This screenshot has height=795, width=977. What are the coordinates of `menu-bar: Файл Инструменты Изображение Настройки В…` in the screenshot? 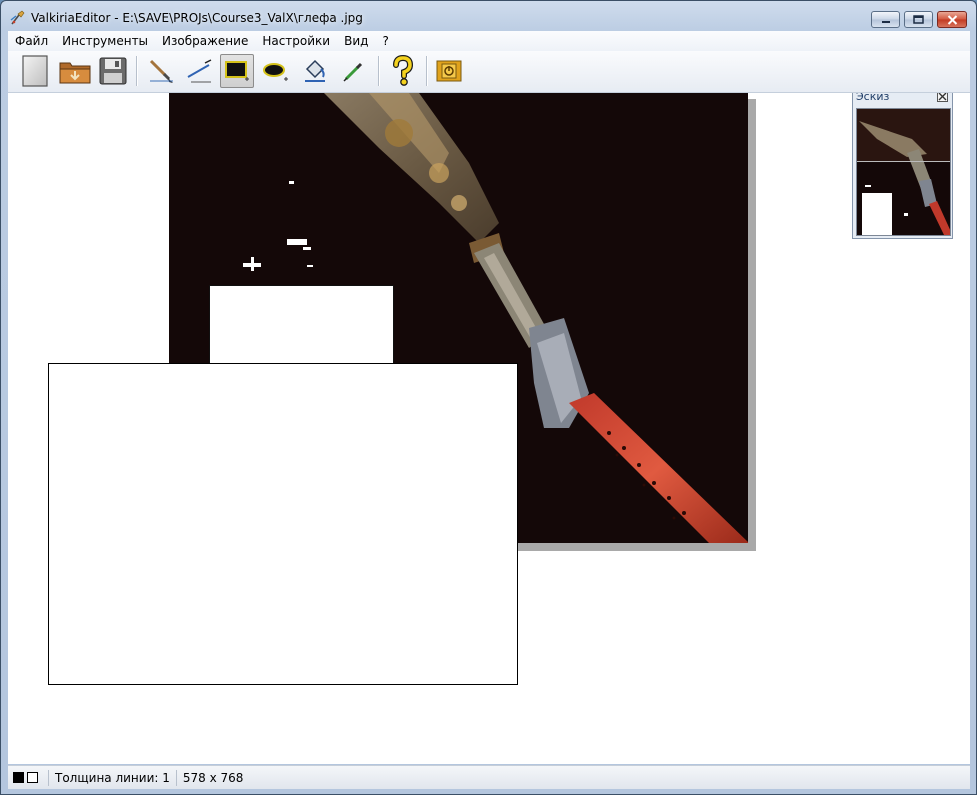 It's located at (489, 41).